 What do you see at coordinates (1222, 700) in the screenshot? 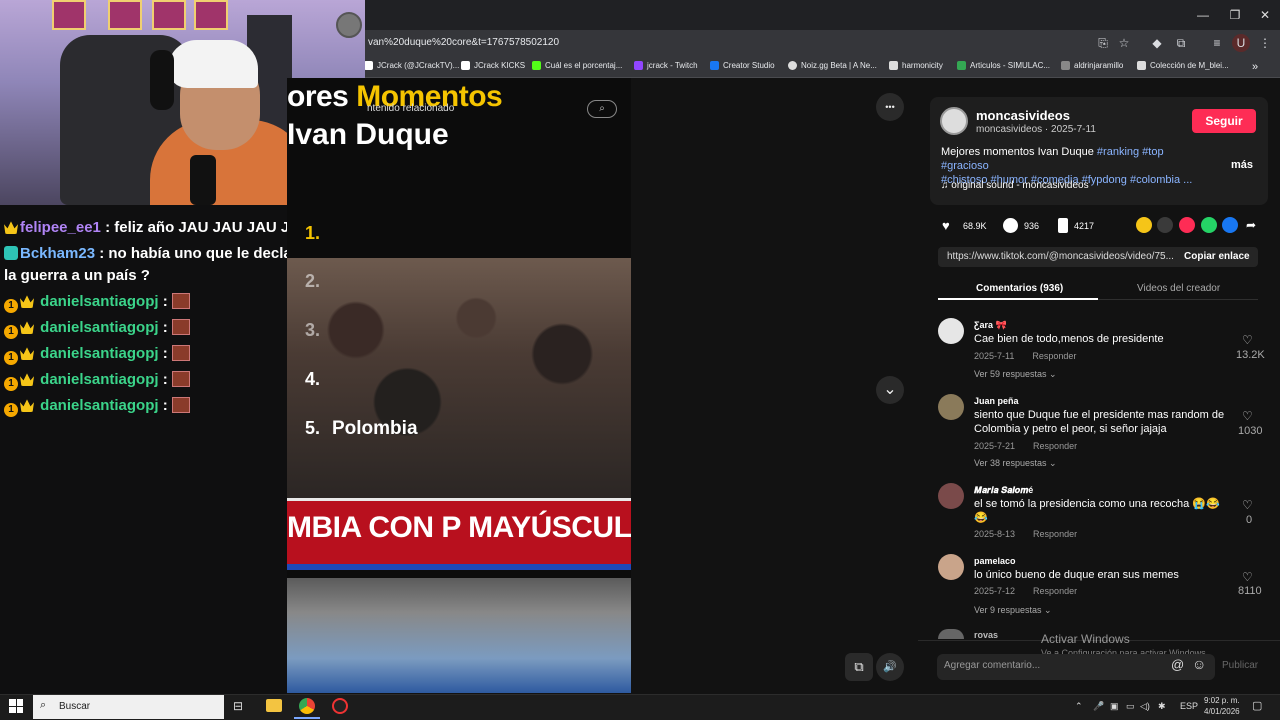
I see `clock-time: 9:02 p. m.` at bounding box center [1222, 700].